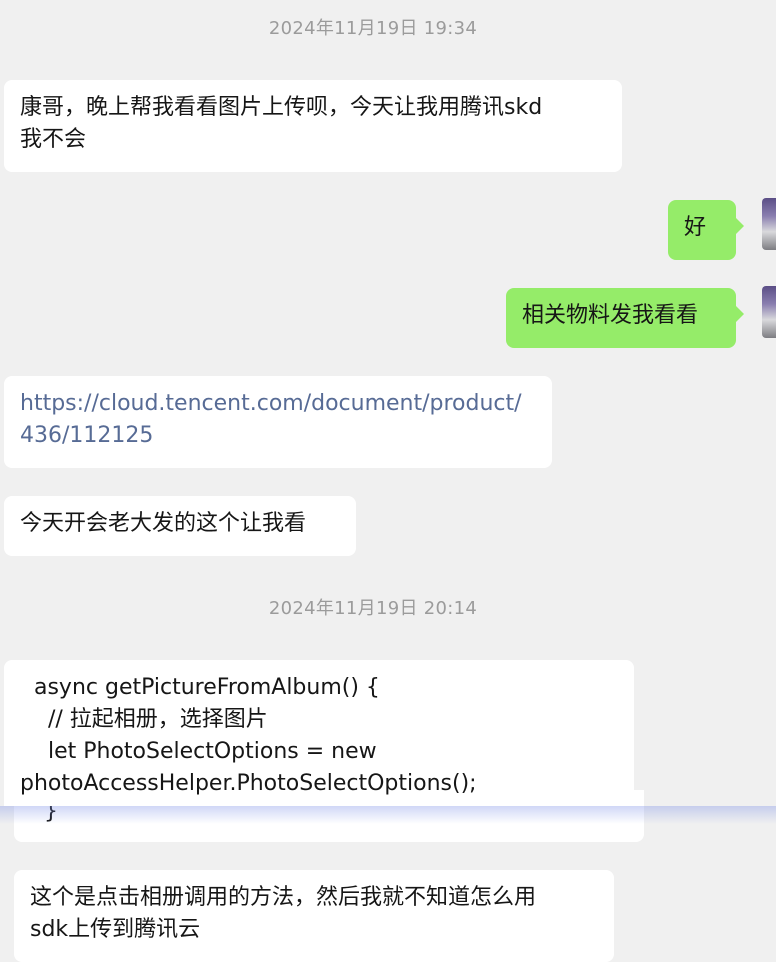 Image resolution: width=776 pixels, height=962 pixels. Describe the element at coordinates (53, 139) in the screenshot. I see `message-text-line: 我不会` at that location.